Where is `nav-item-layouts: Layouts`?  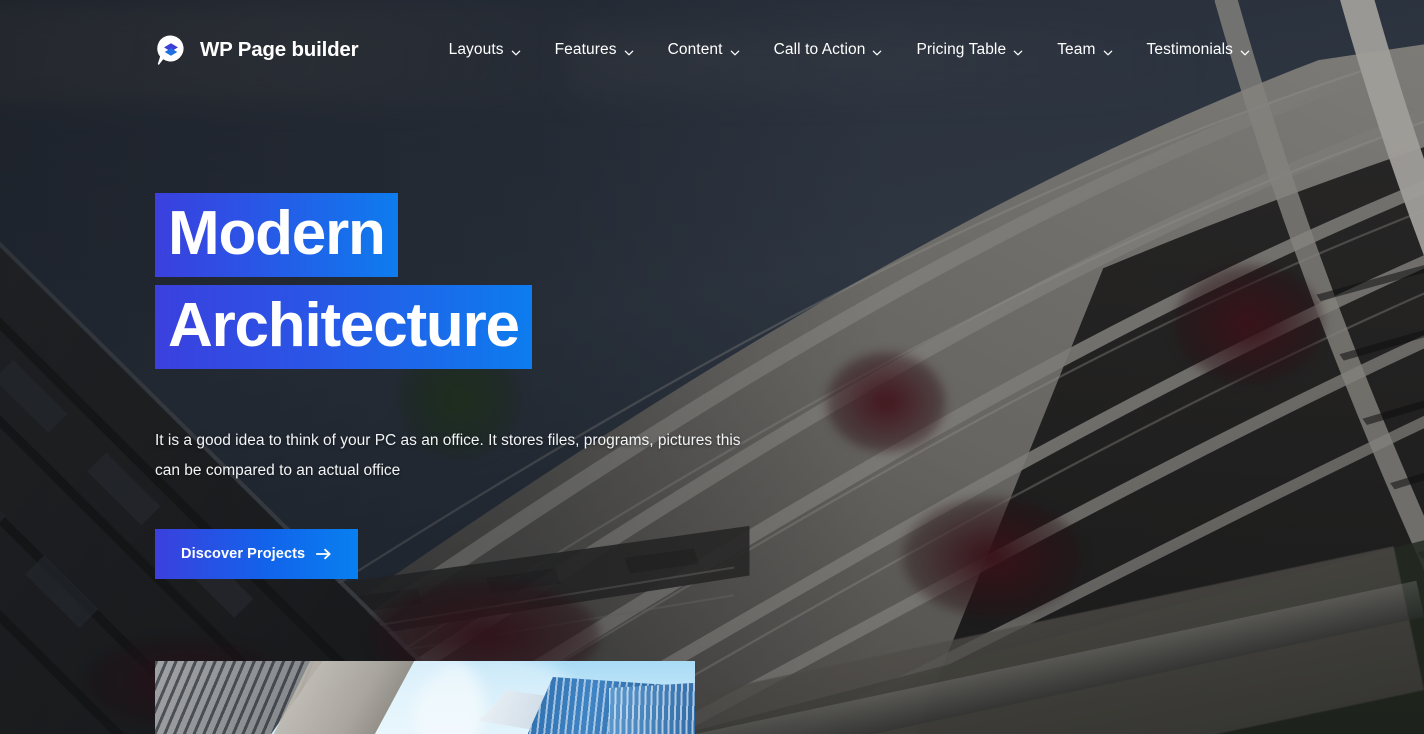
nav-item-layouts: Layouts is located at coordinates (485, 50).